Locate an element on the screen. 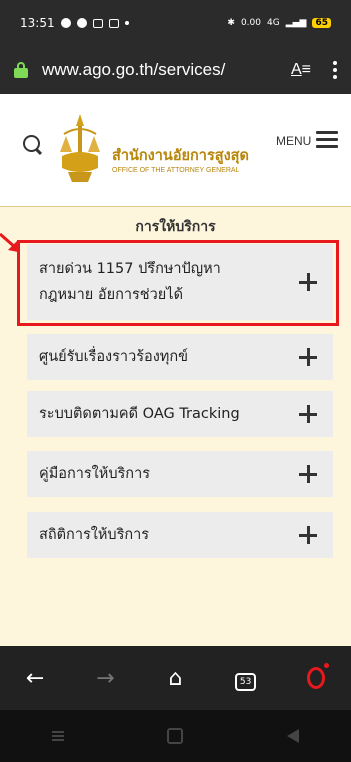 The width and height of the screenshot is (351, 762). browser-bottom-nav: ← → ⌂ 53 is located at coordinates (175, 678).